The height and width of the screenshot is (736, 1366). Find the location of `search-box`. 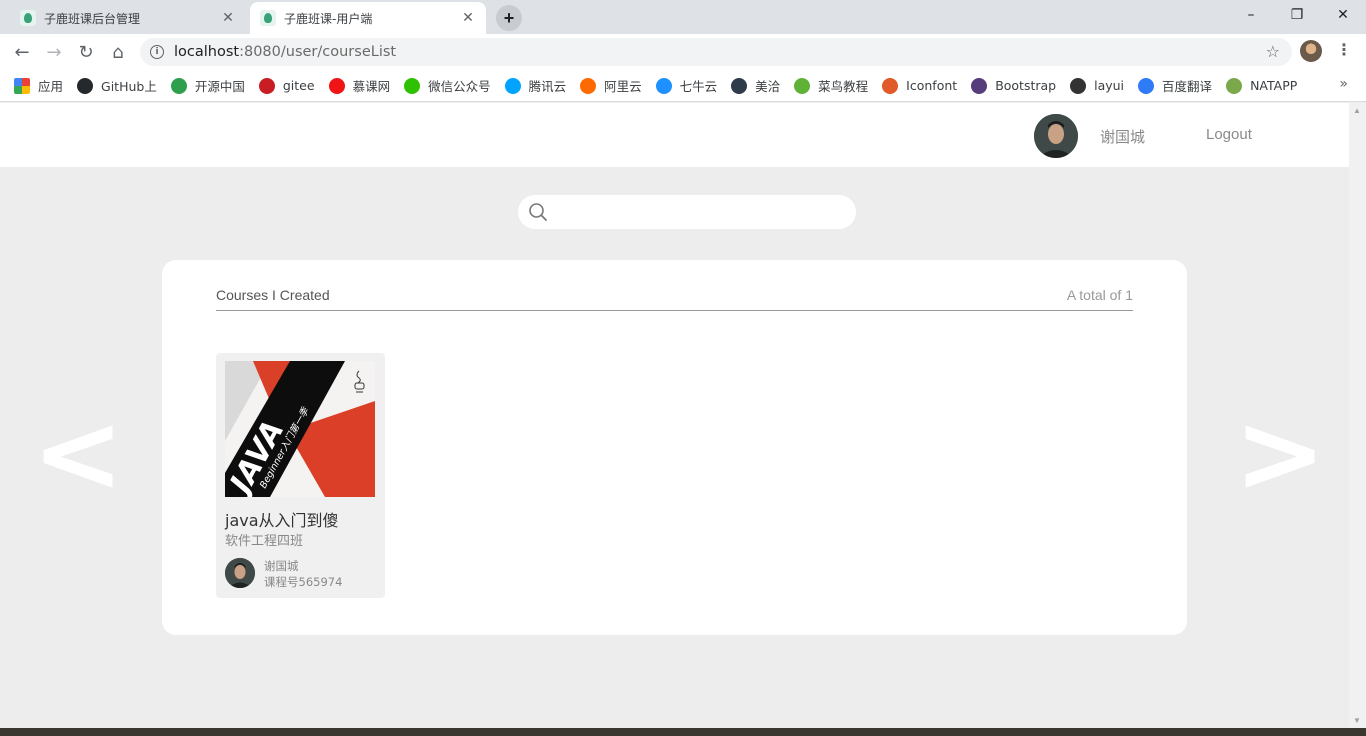

search-box is located at coordinates (687, 212).